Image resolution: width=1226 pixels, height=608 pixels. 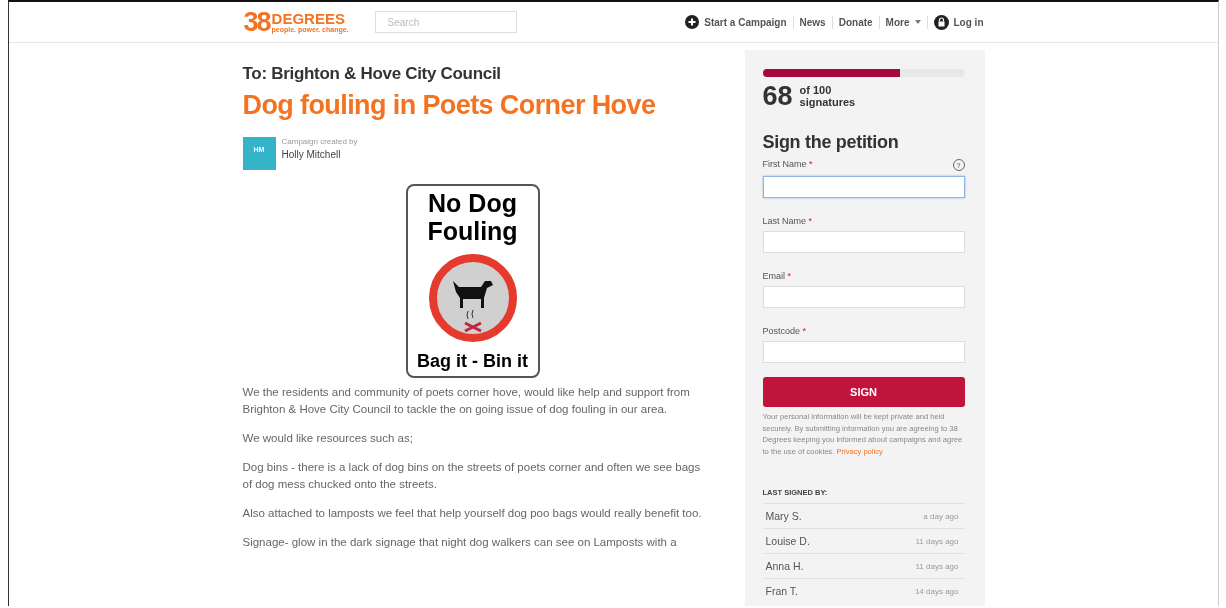 I want to click on nav-link: Start a Campaign, so click(x=736, y=22).